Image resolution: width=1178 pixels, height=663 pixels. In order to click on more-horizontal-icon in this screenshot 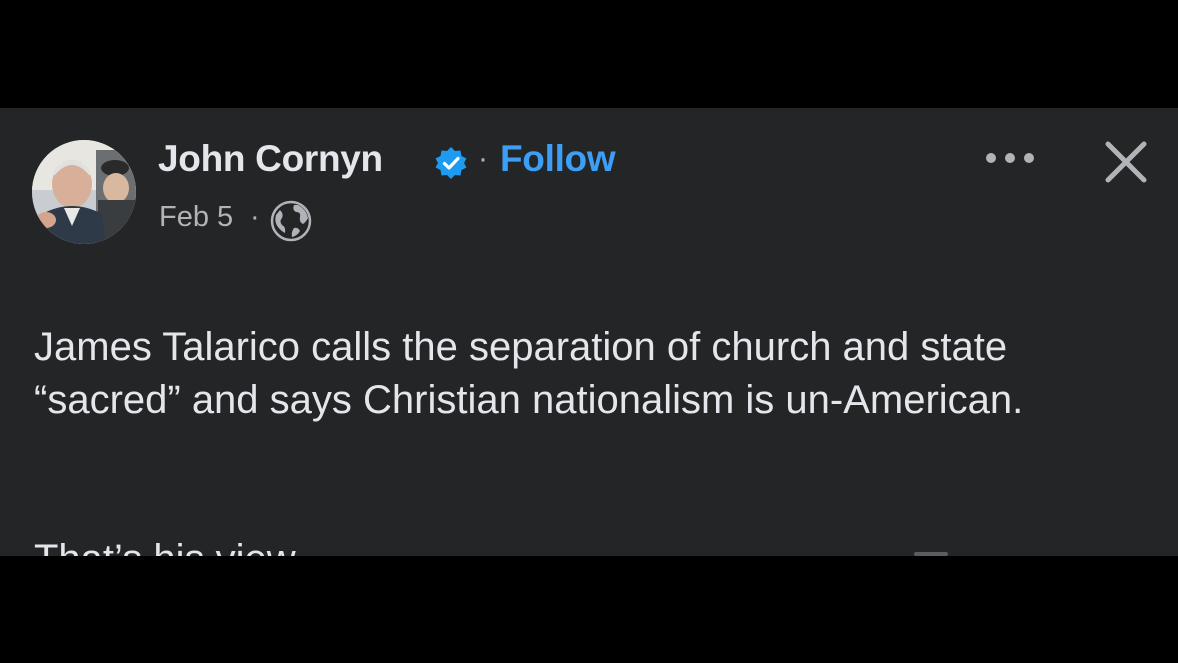, I will do `click(1010, 158)`.